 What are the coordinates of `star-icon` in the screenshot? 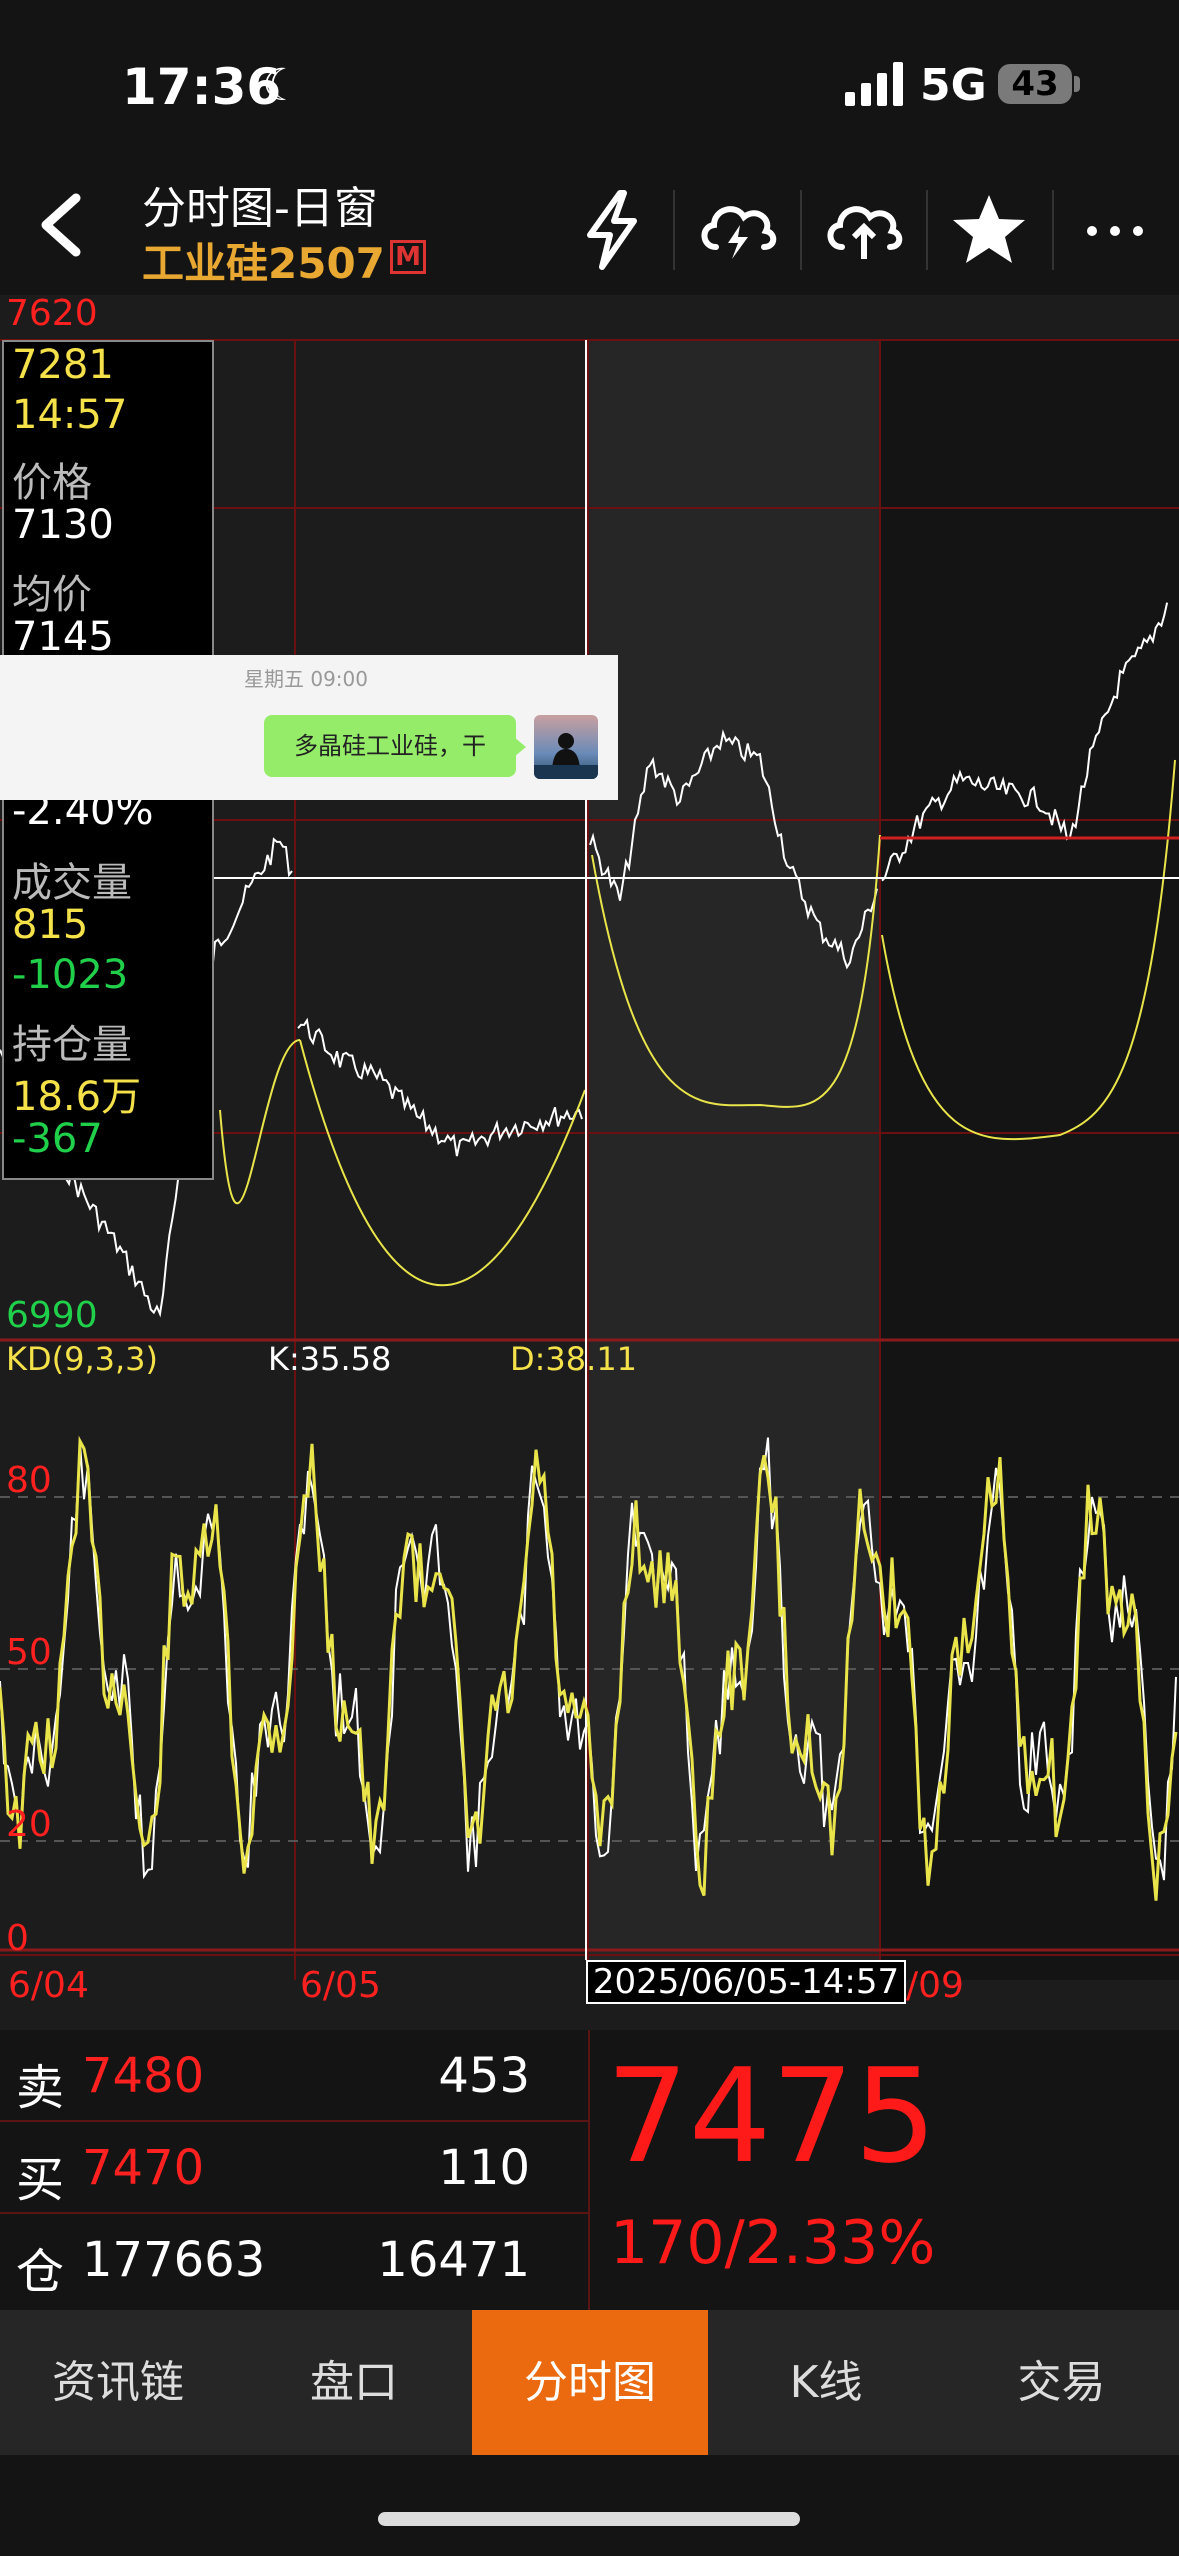 It's located at (989, 230).